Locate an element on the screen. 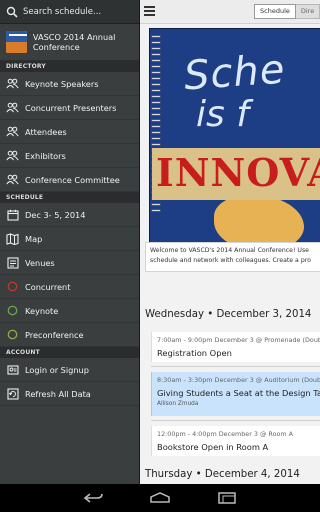 This screenshot has width=320, height=512. tab-schedule: Schedule is located at coordinates (275, 11).